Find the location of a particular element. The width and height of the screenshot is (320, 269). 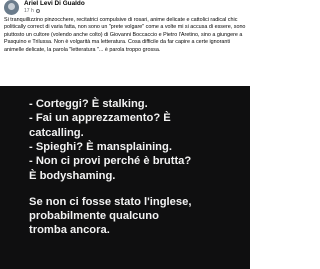

image-text-line: - Corteggi? È stalking. is located at coordinates (88, 104).